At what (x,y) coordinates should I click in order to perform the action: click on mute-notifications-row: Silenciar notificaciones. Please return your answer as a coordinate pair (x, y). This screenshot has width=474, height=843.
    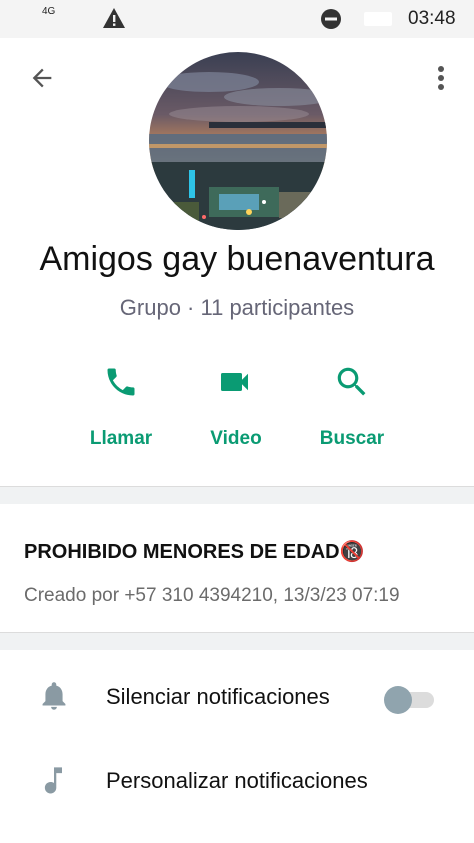
    Looking at the image, I should click on (237, 697).